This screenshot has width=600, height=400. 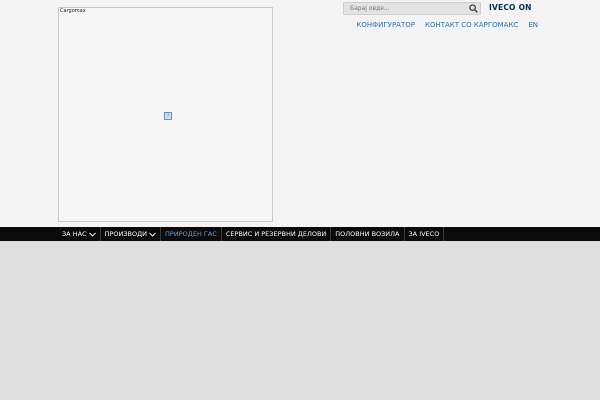 What do you see at coordinates (407, 8) in the screenshot?
I see `search-input` at bounding box center [407, 8].